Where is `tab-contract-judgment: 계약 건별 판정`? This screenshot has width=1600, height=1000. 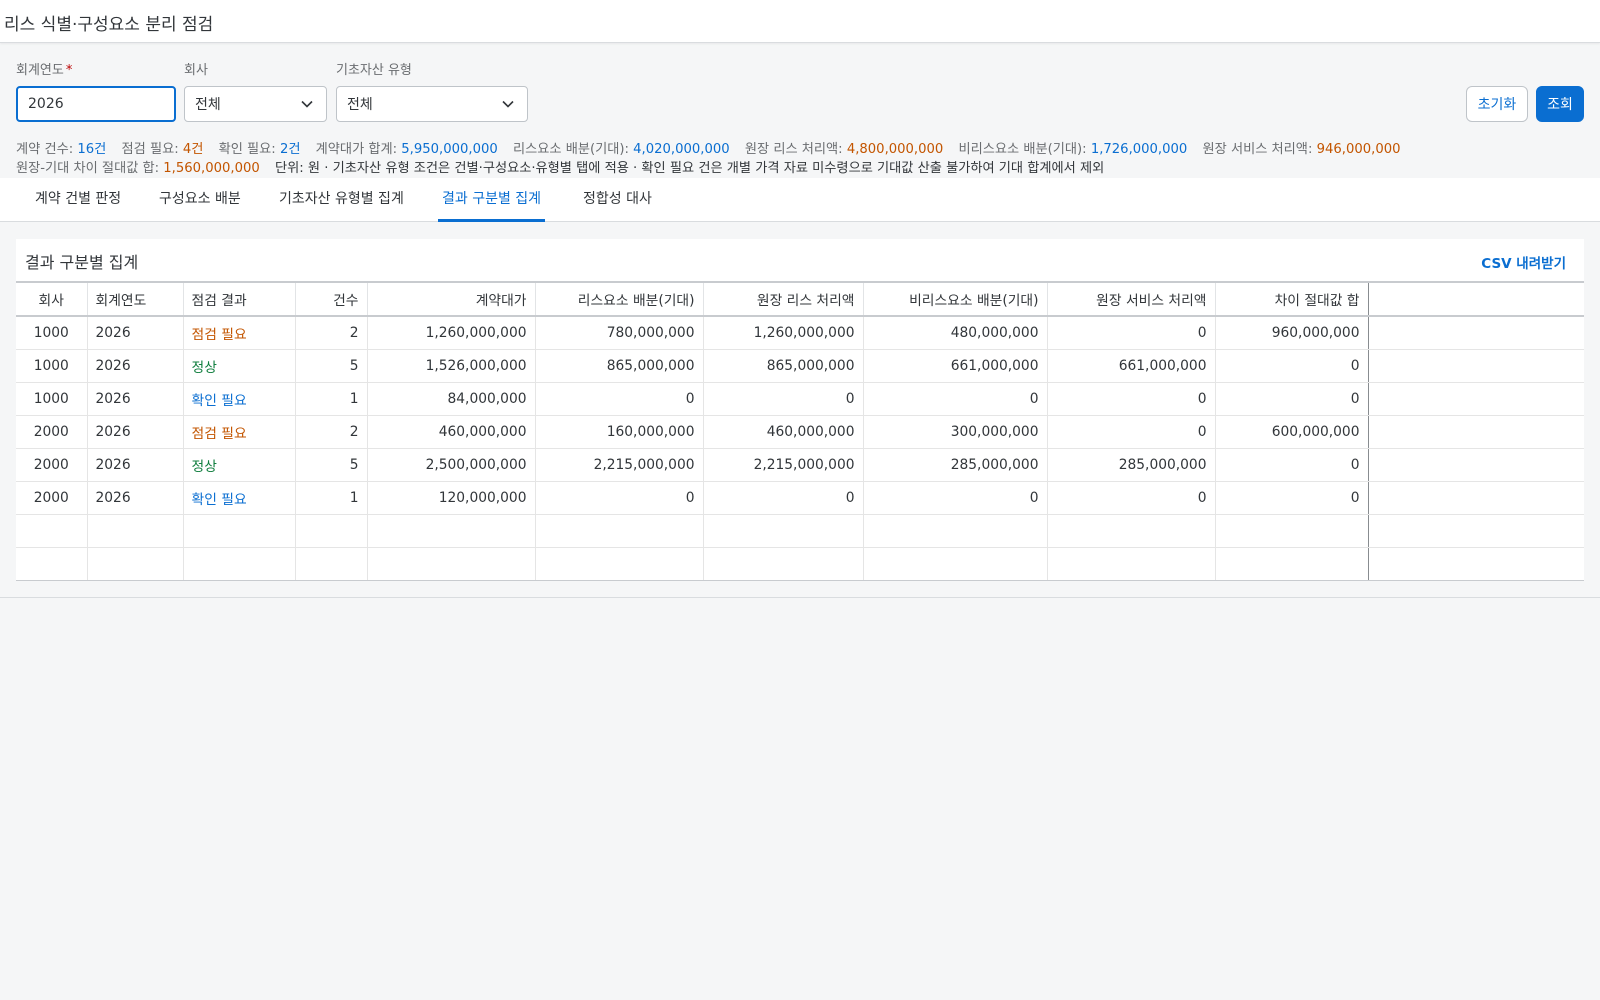
tab-contract-judgment: 계약 건별 판정 is located at coordinates (78, 200).